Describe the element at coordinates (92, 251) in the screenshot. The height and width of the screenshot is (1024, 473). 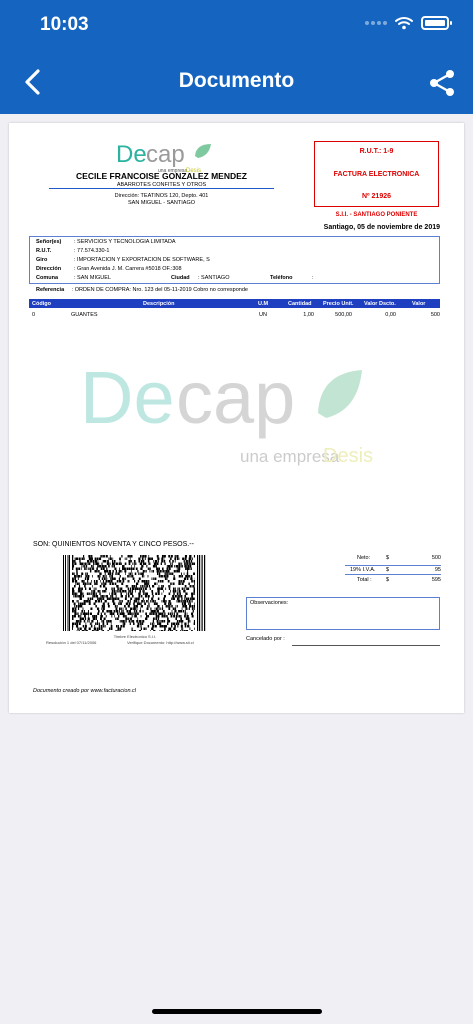
I see `client-rut-value: : 77.574.330-1` at that location.